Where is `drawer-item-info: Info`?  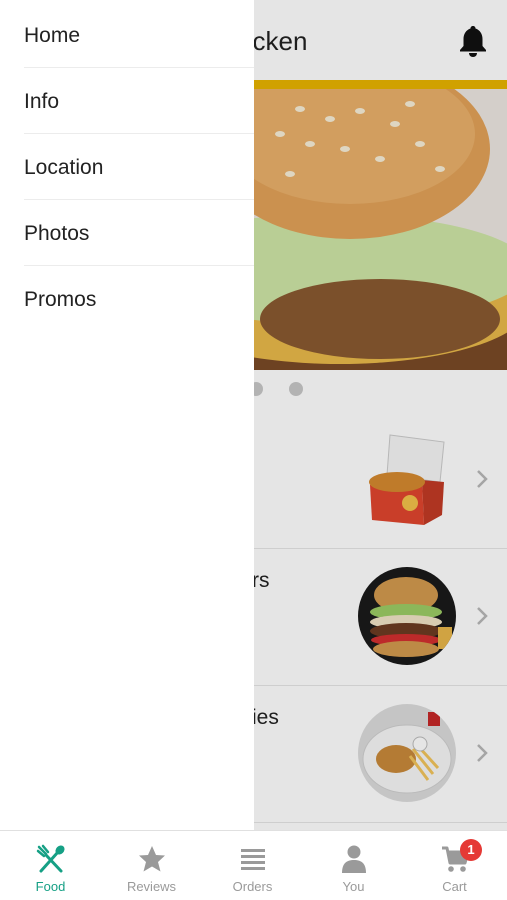 drawer-item-info: Info is located at coordinates (139, 101).